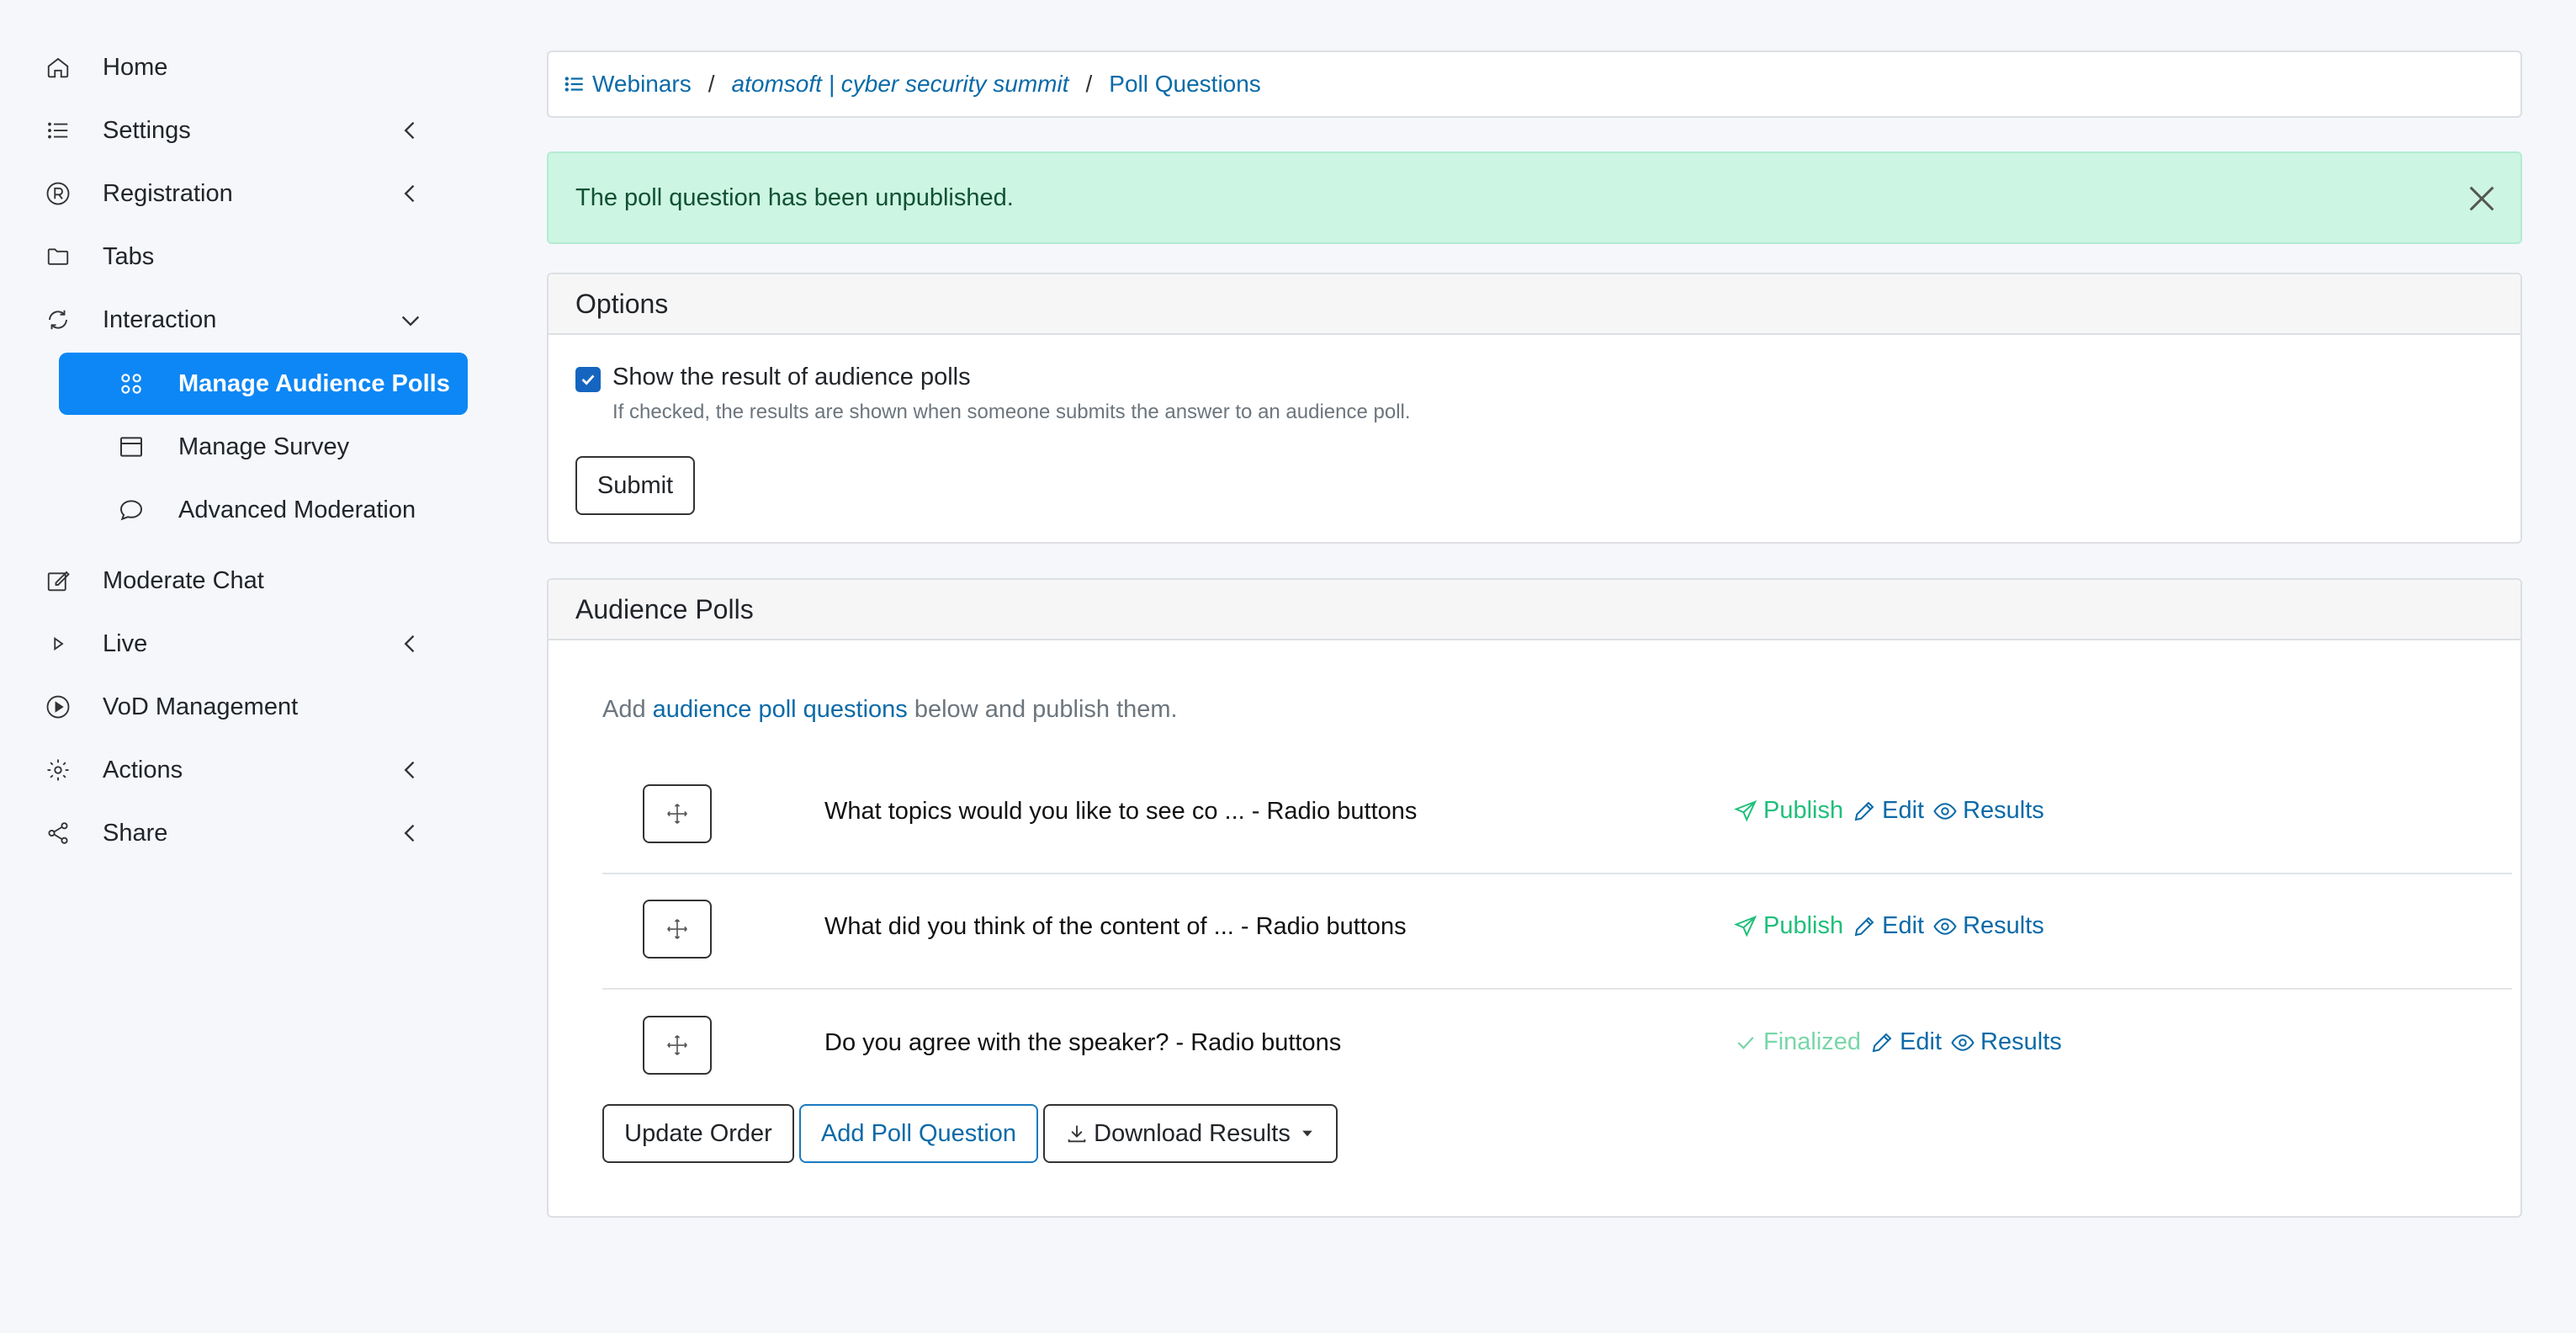 This screenshot has height=1333, width=2576. I want to click on finalized-label: Finalized, so click(1813, 1041).